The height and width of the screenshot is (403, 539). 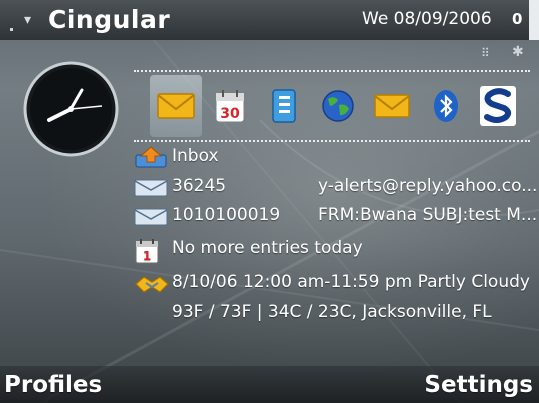 What do you see at coordinates (485, 53) in the screenshot?
I see `grid-icon: ⠿` at bounding box center [485, 53].